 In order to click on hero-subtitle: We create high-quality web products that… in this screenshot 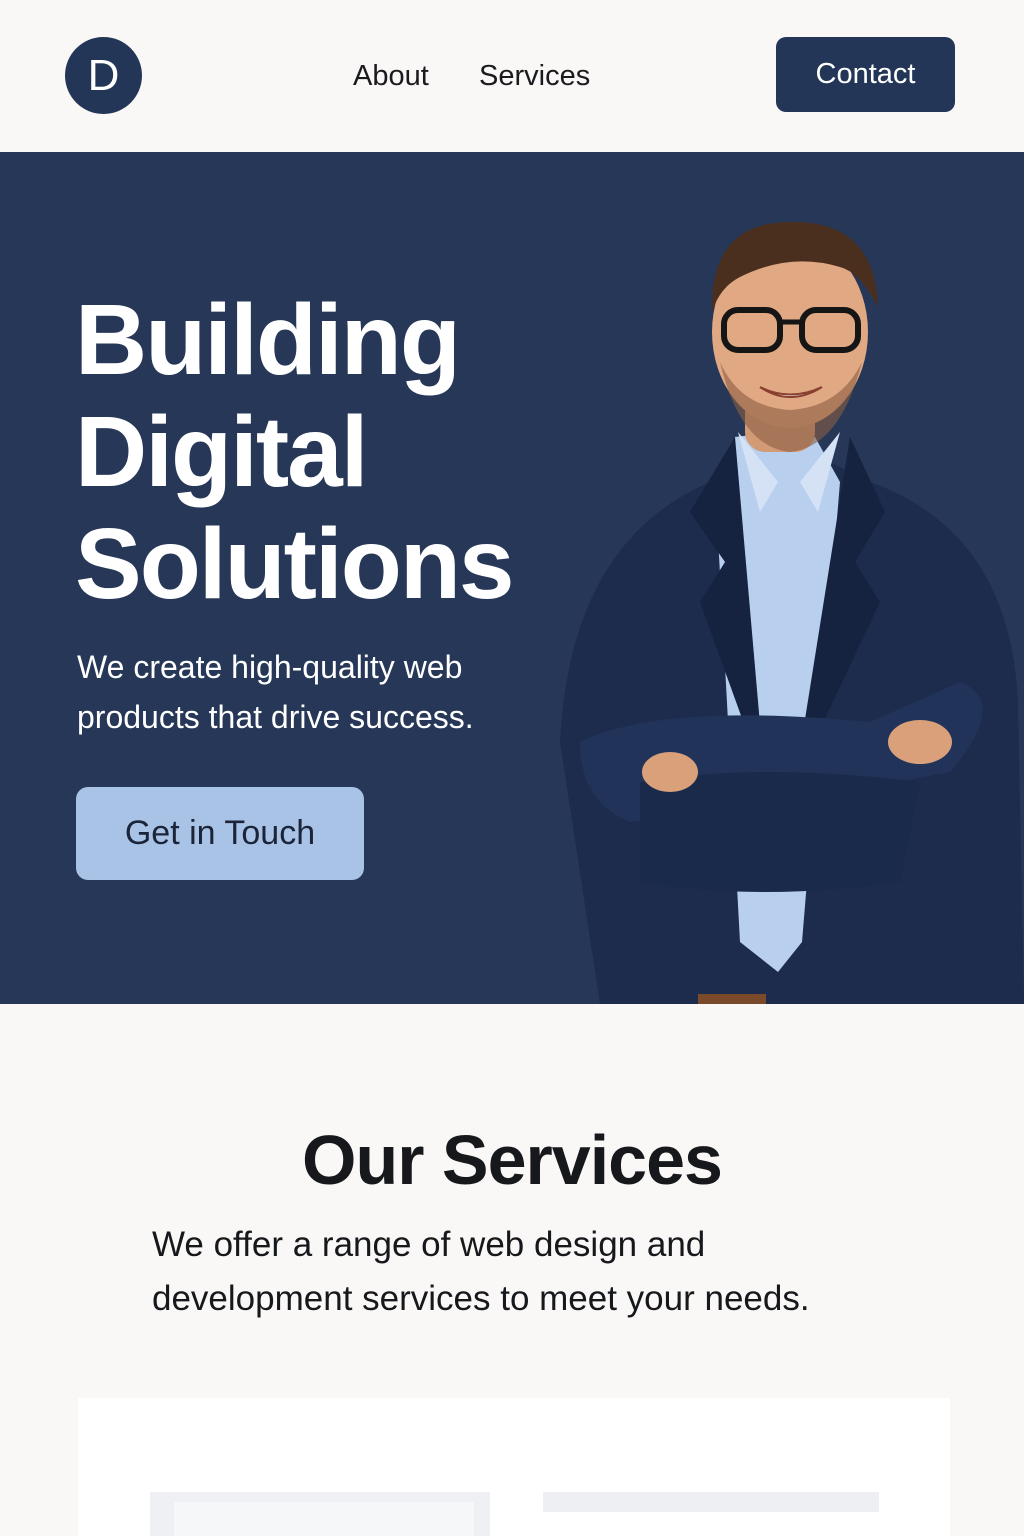, I will do `click(275, 692)`.